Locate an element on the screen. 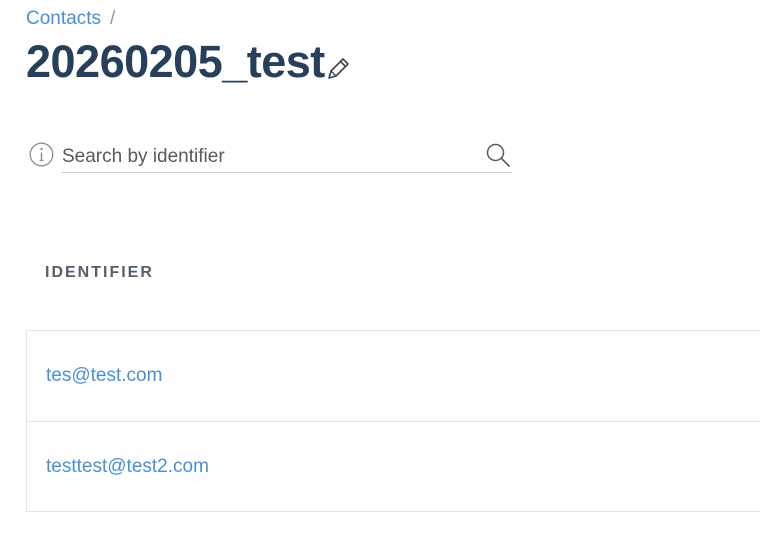 The width and height of the screenshot is (760, 539). column-header-identifier: IDENTIFIER is located at coordinates (99, 273).